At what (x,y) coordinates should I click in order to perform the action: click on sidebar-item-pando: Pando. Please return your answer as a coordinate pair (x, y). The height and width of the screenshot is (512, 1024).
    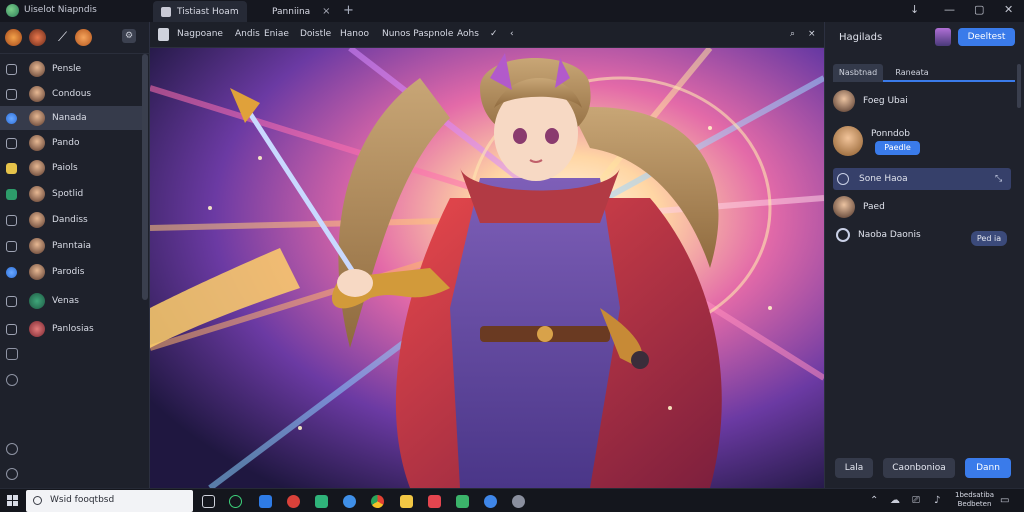
    Looking at the image, I should click on (71, 143).